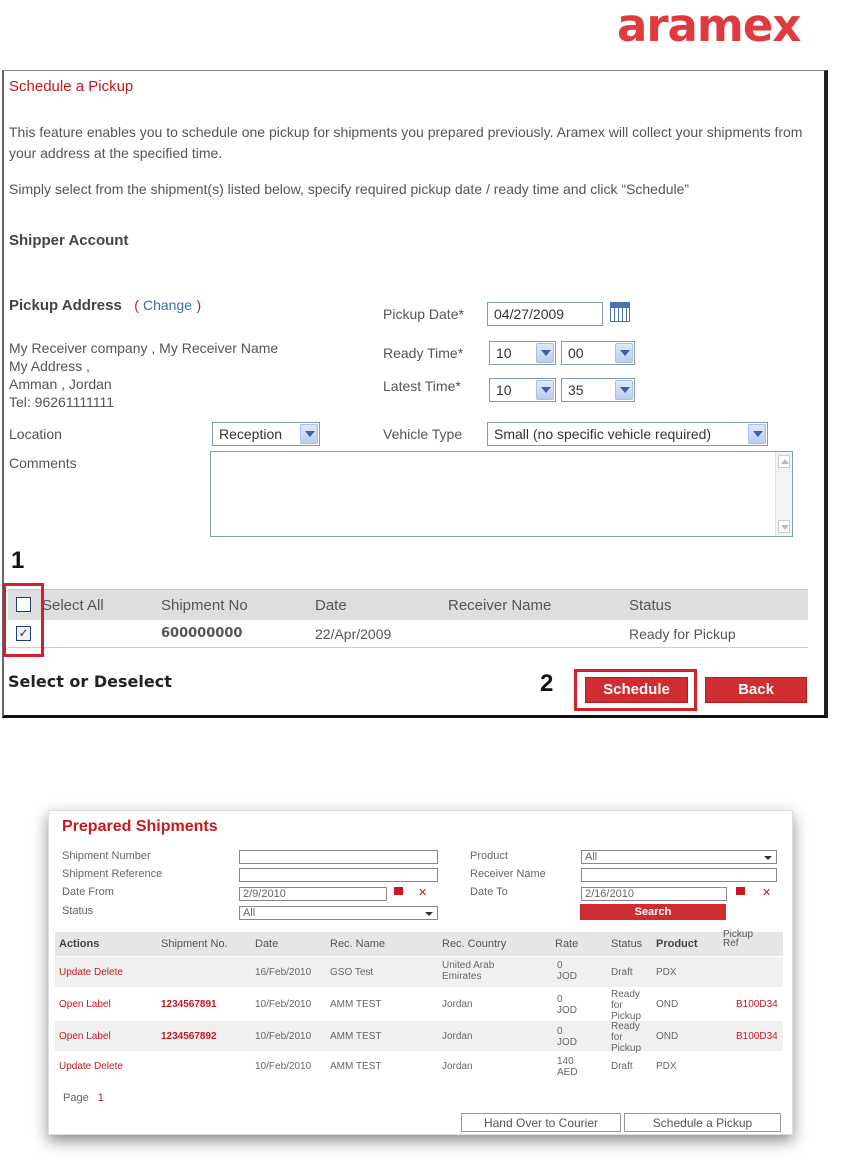 The width and height of the screenshot is (866, 1174). I want to click on step-1-highlight, so click(23, 620).